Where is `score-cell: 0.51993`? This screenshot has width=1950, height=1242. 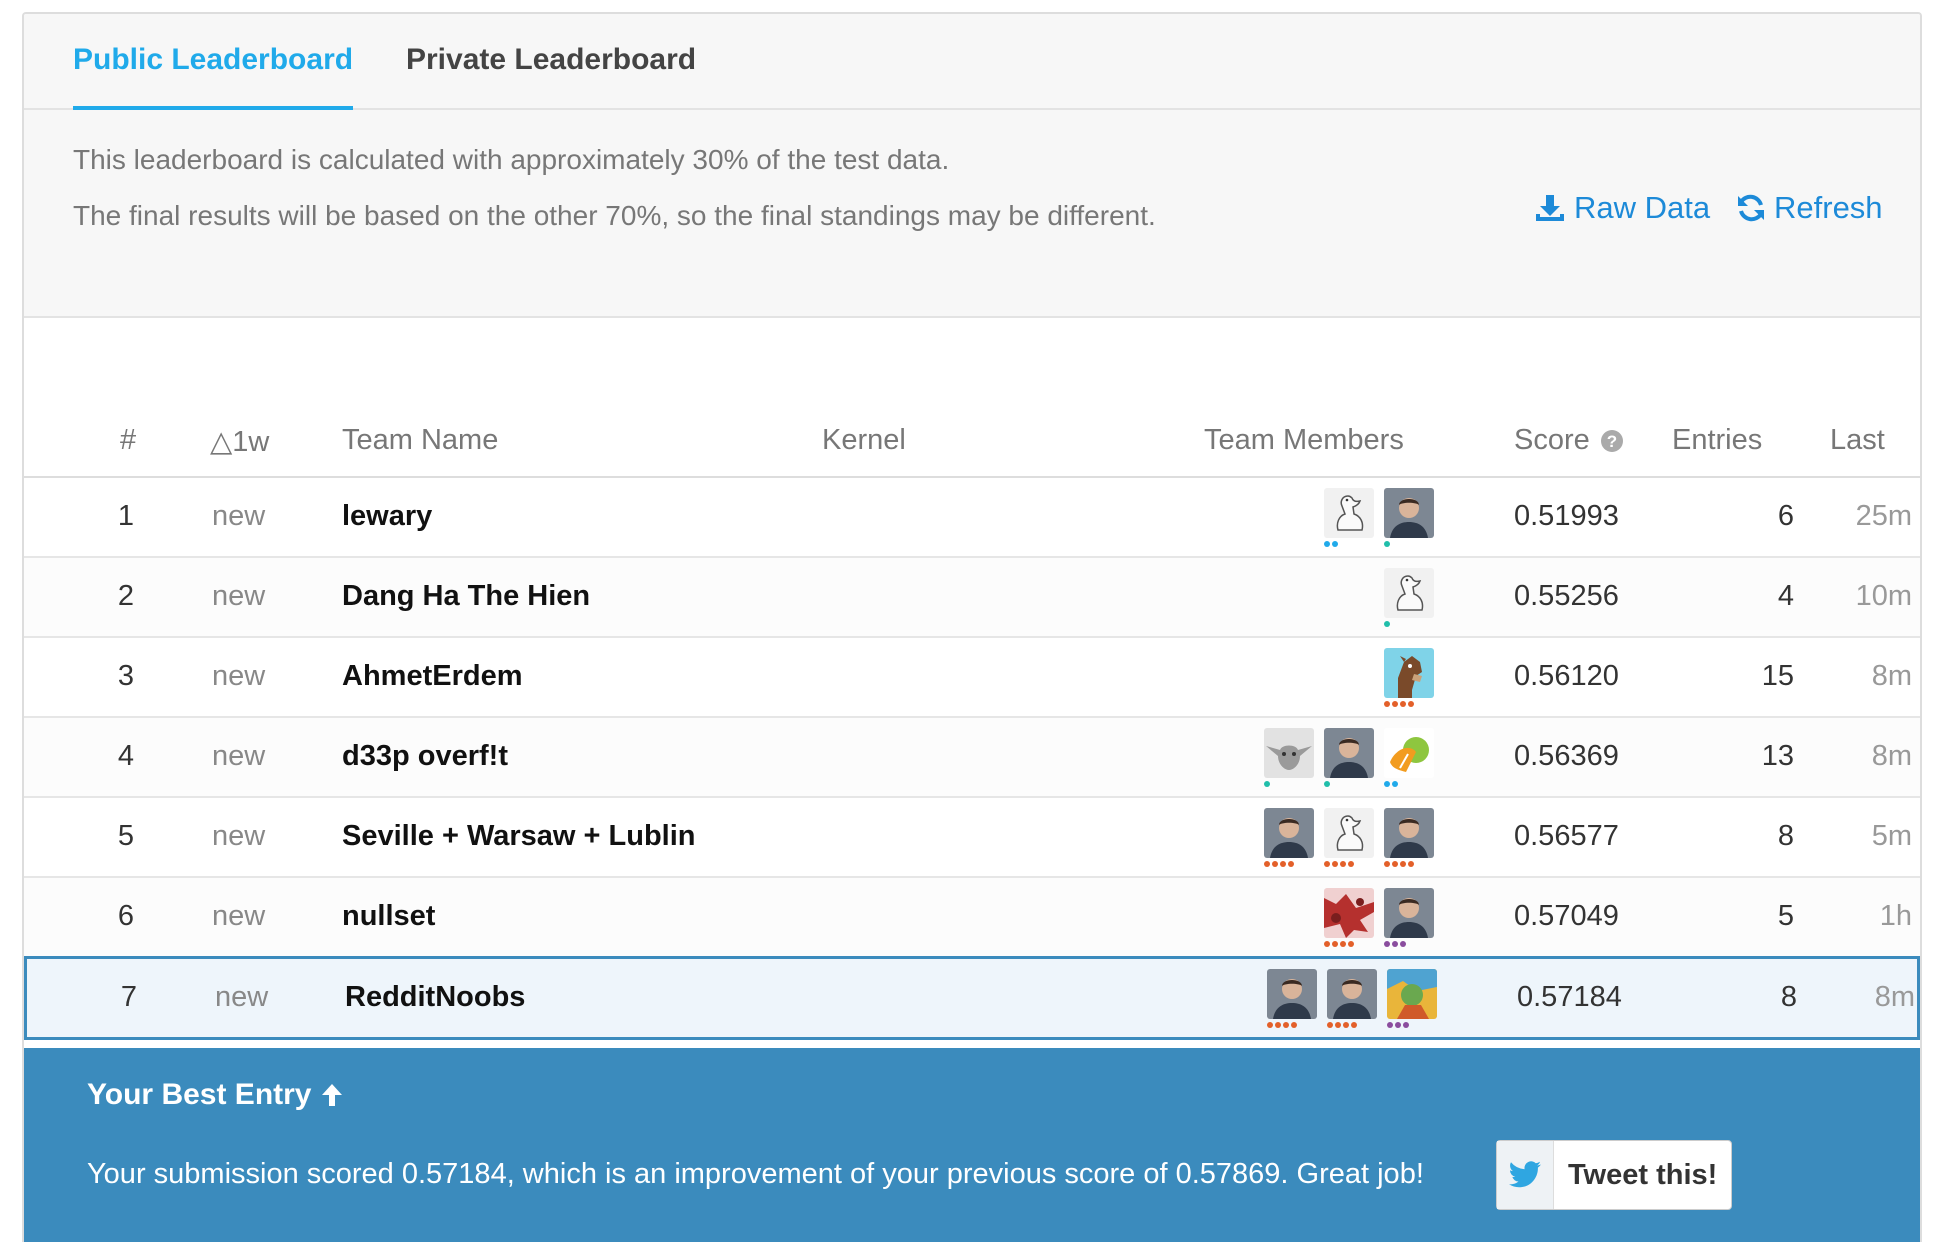
score-cell: 0.51993 is located at coordinates (1566, 516).